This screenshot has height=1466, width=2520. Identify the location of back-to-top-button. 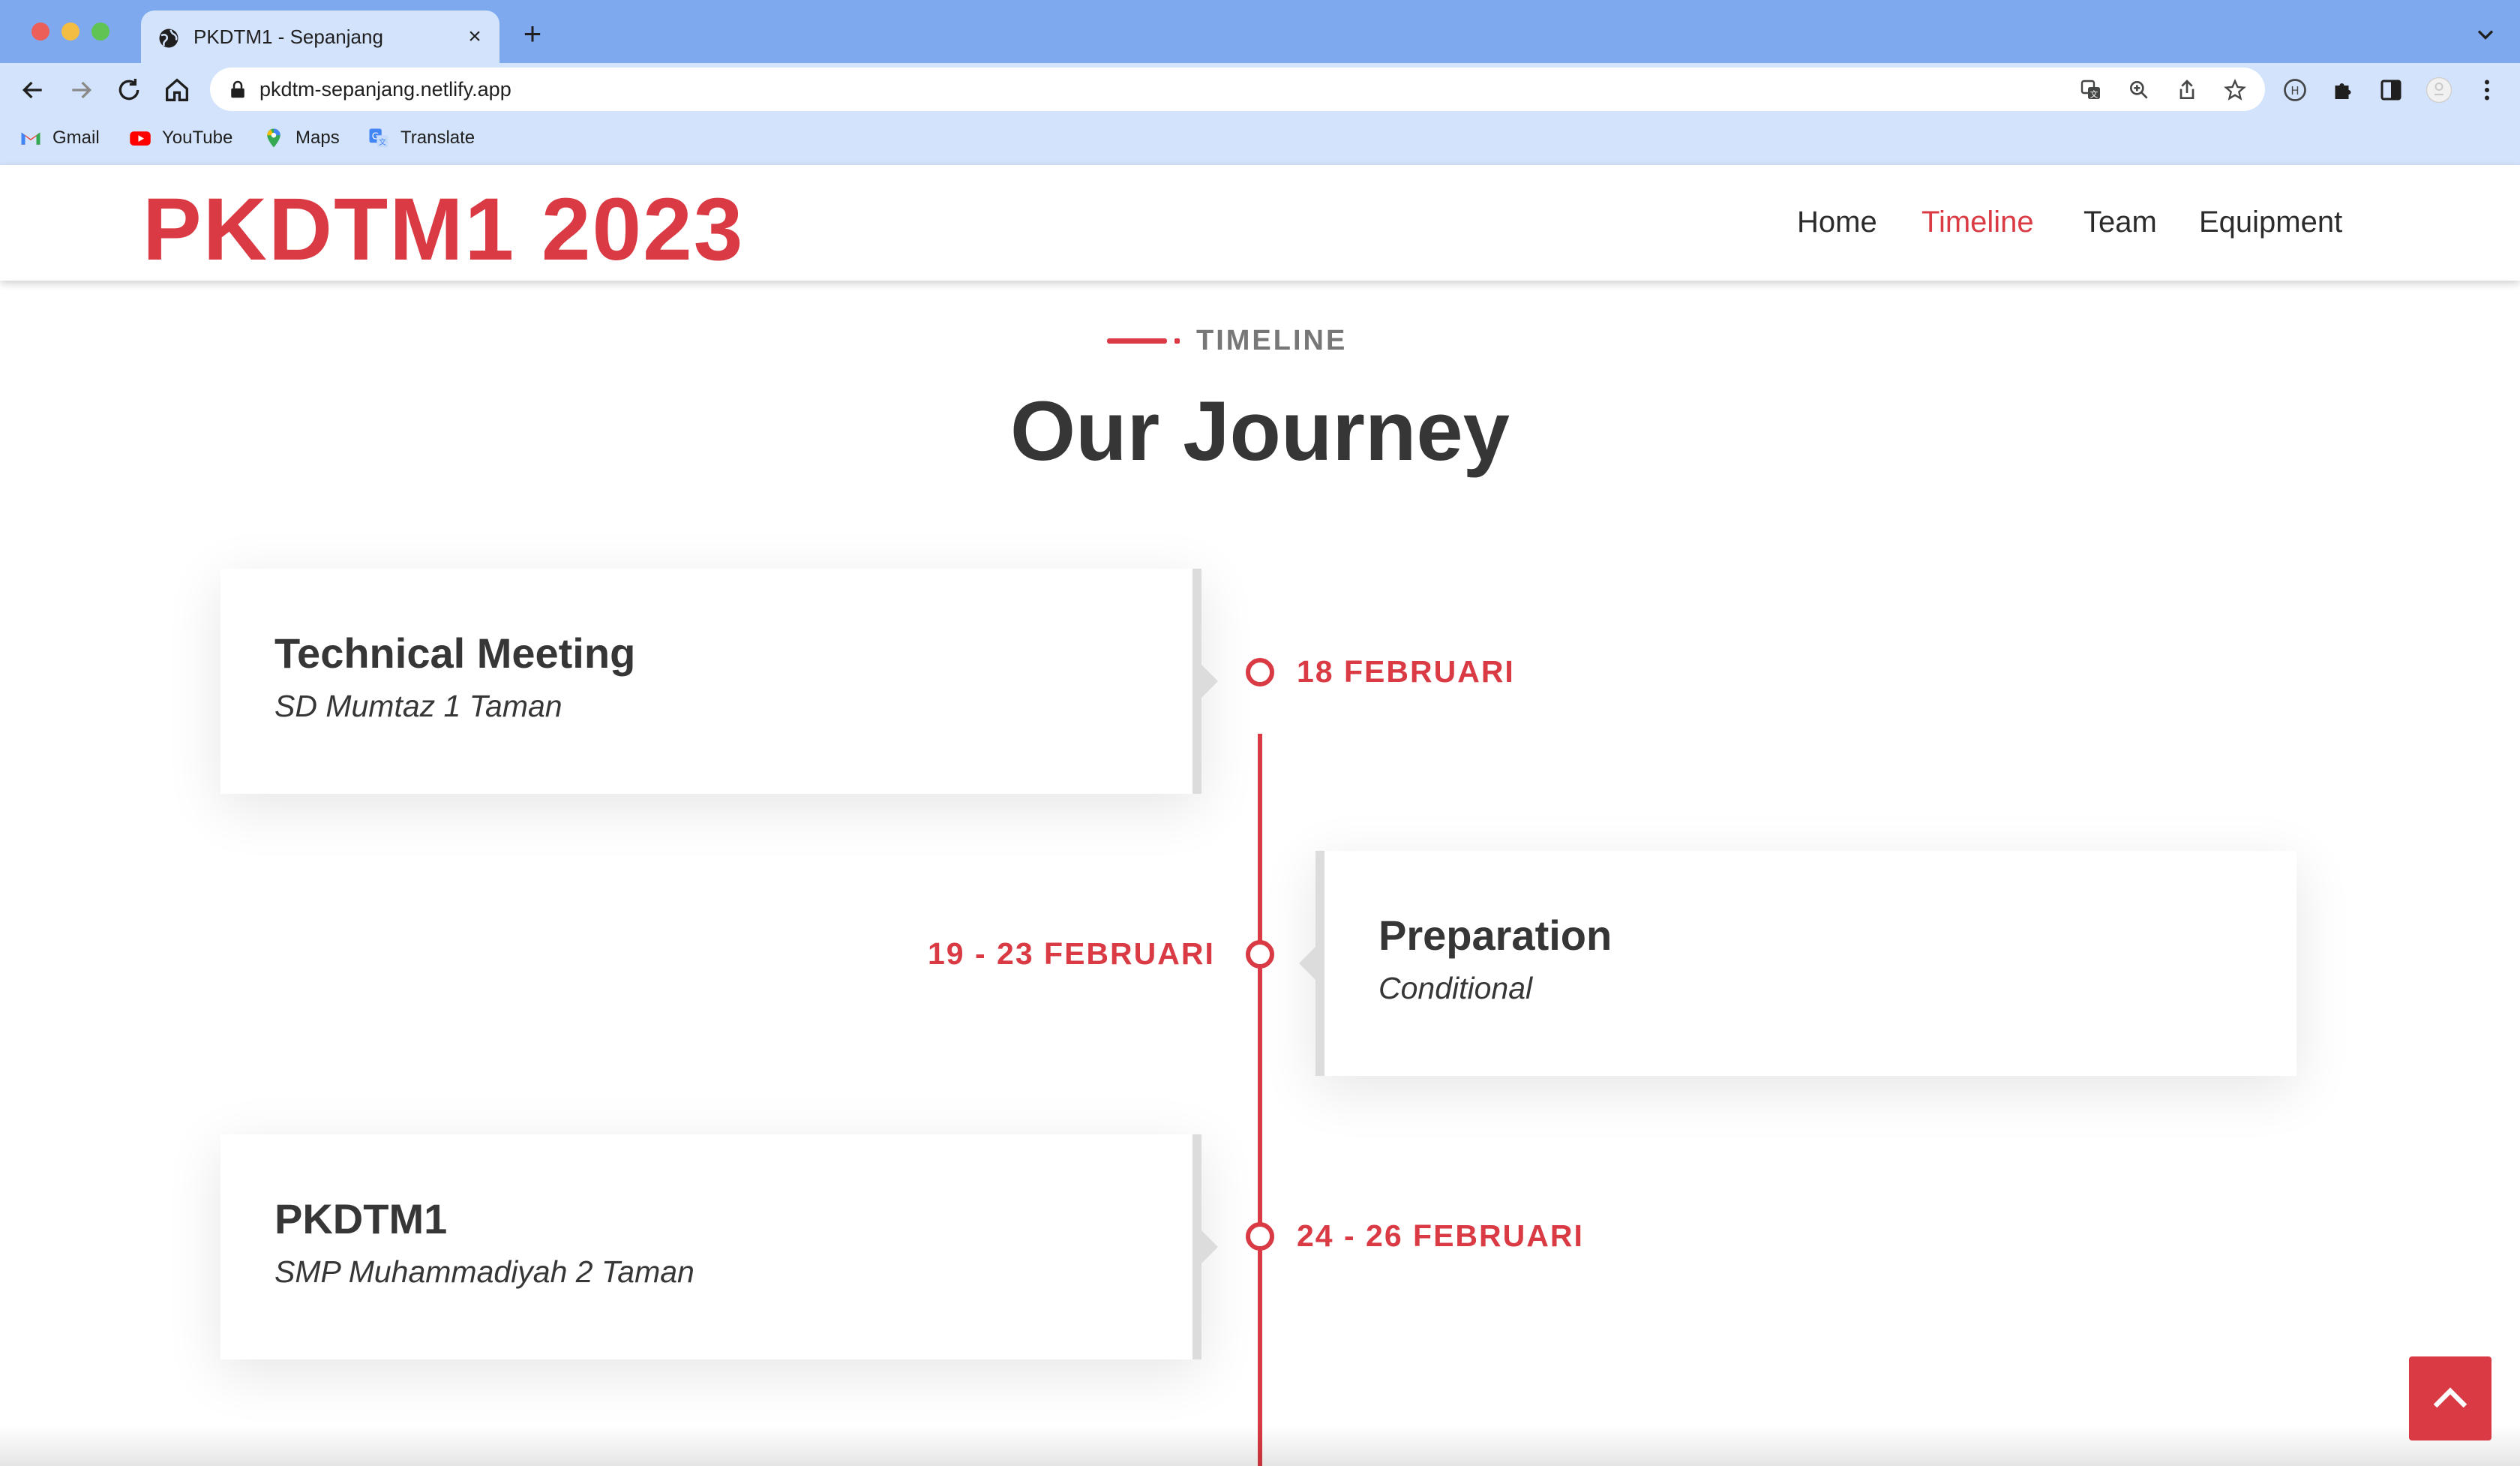
(2450, 1398).